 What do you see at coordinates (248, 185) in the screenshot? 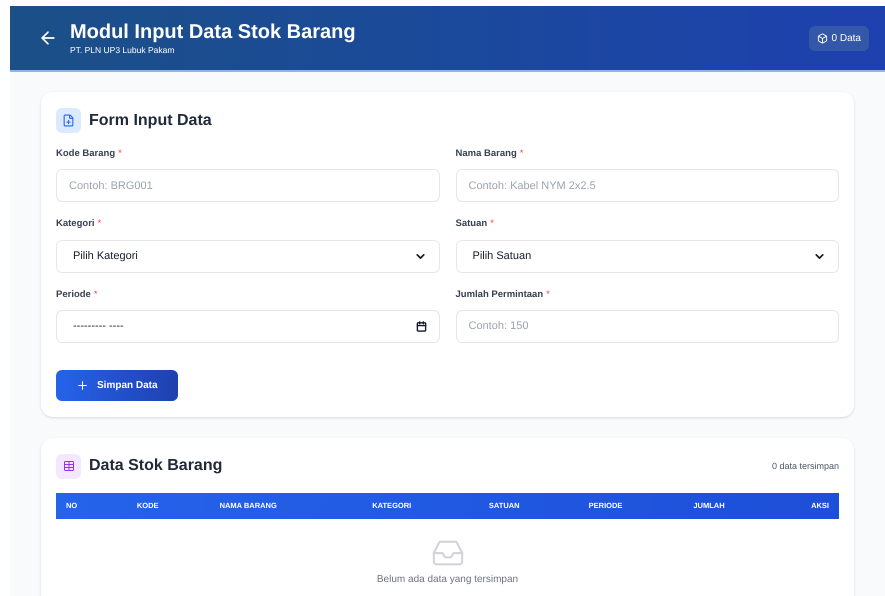
I see `input-field: Contoh: BRG001` at bounding box center [248, 185].